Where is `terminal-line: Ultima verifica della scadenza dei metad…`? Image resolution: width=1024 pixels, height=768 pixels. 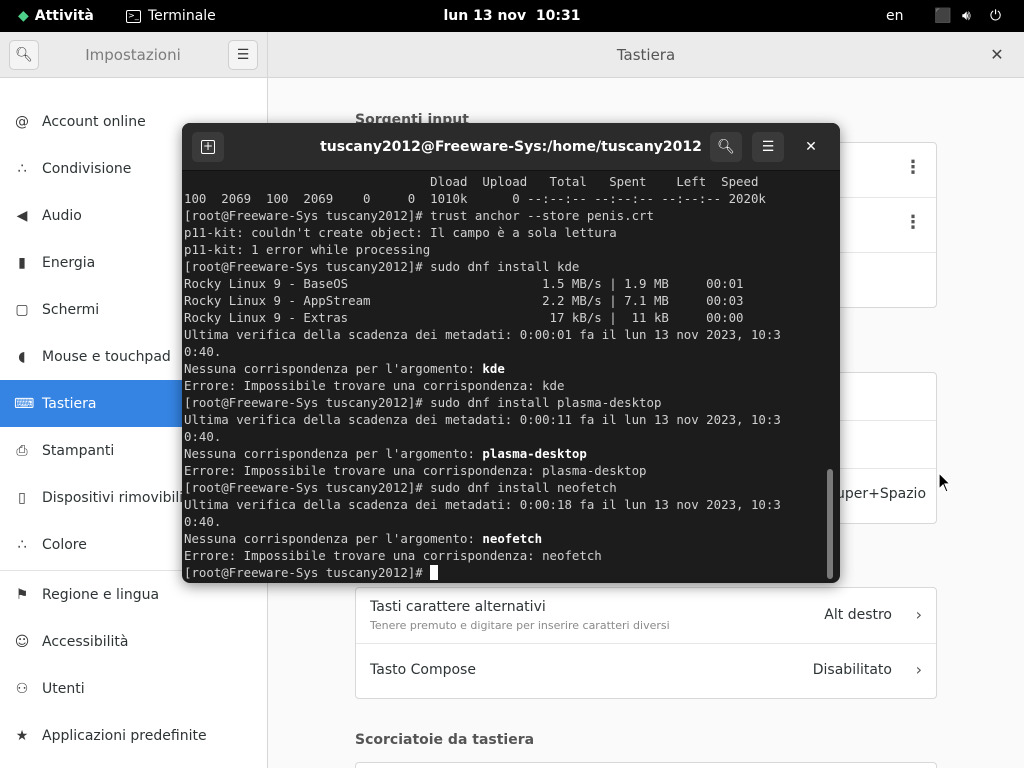
terminal-line: Ultima verifica della scadenza dei metad… is located at coordinates (504, 419).